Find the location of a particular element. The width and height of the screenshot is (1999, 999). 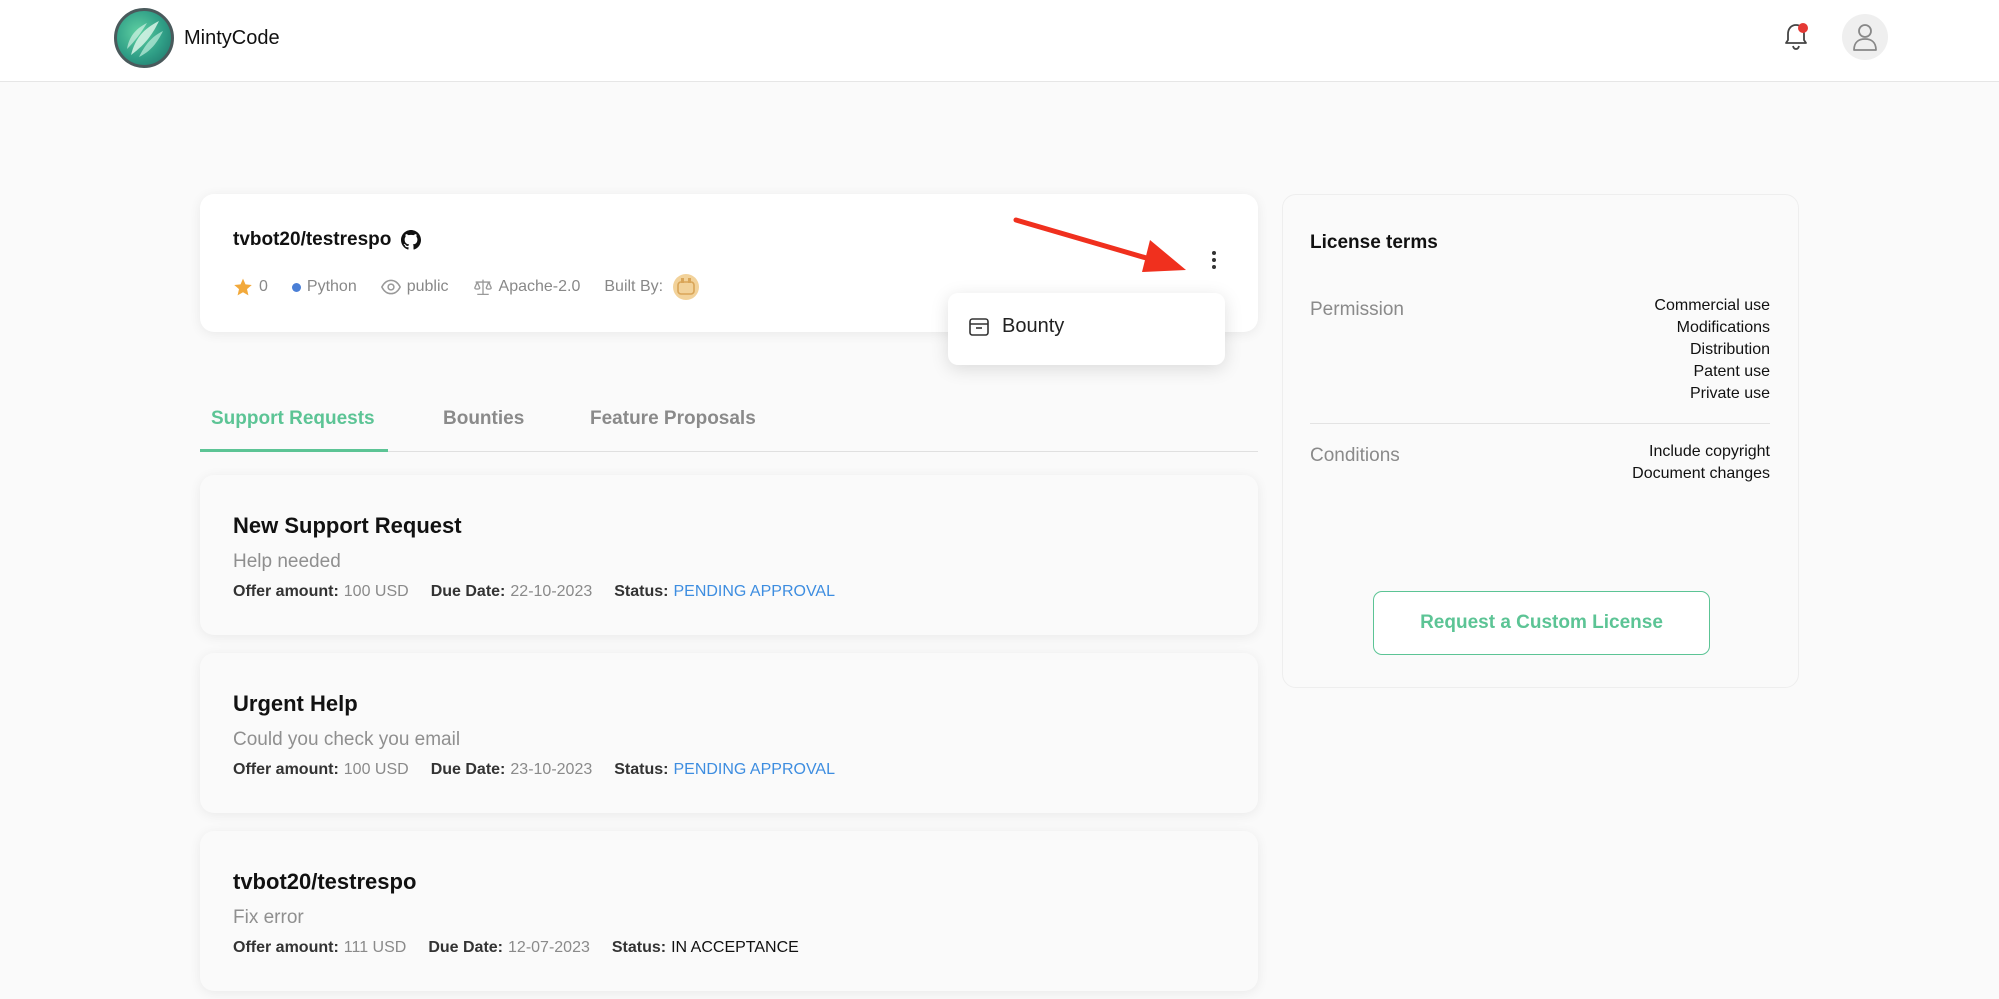

brand: MintyCode is located at coordinates (197, 38).